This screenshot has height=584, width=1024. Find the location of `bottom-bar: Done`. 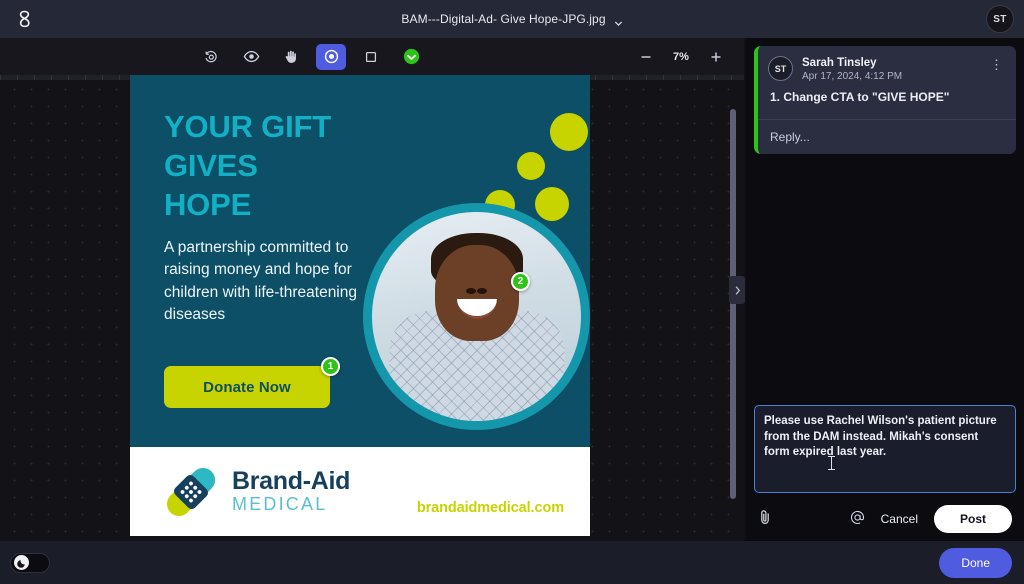

bottom-bar: Done is located at coordinates (512, 562).